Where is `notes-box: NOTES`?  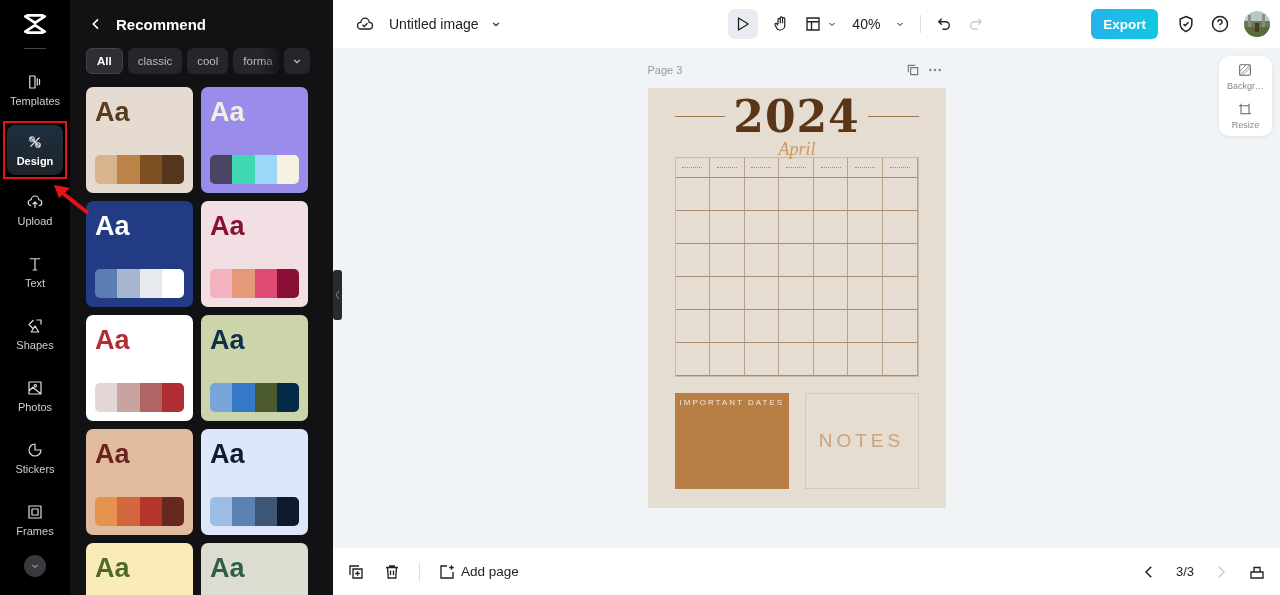 notes-box: NOTES is located at coordinates (861, 441).